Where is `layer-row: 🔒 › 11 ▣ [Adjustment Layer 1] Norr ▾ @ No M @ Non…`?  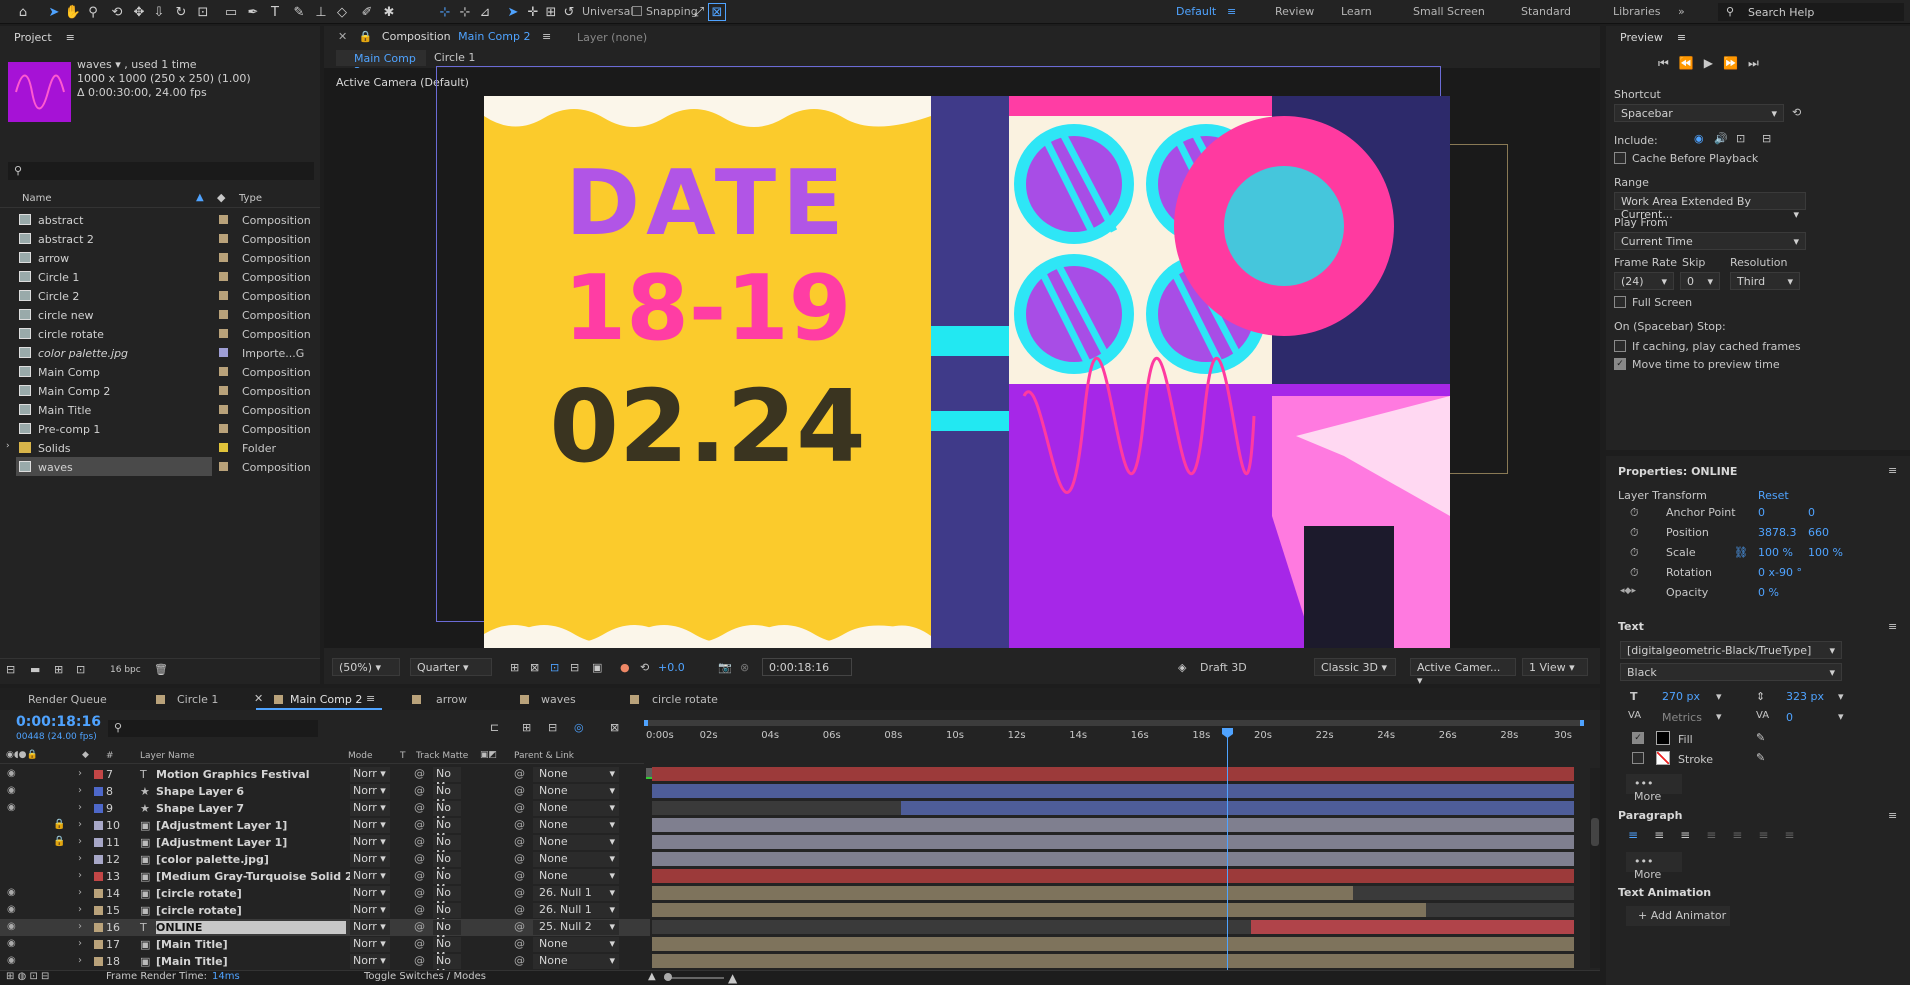
layer-row: 🔒 › 11 ▣ [Adjustment Layer 1] Norr ▾ @ No M @ Non… is located at coordinates (325, 847).